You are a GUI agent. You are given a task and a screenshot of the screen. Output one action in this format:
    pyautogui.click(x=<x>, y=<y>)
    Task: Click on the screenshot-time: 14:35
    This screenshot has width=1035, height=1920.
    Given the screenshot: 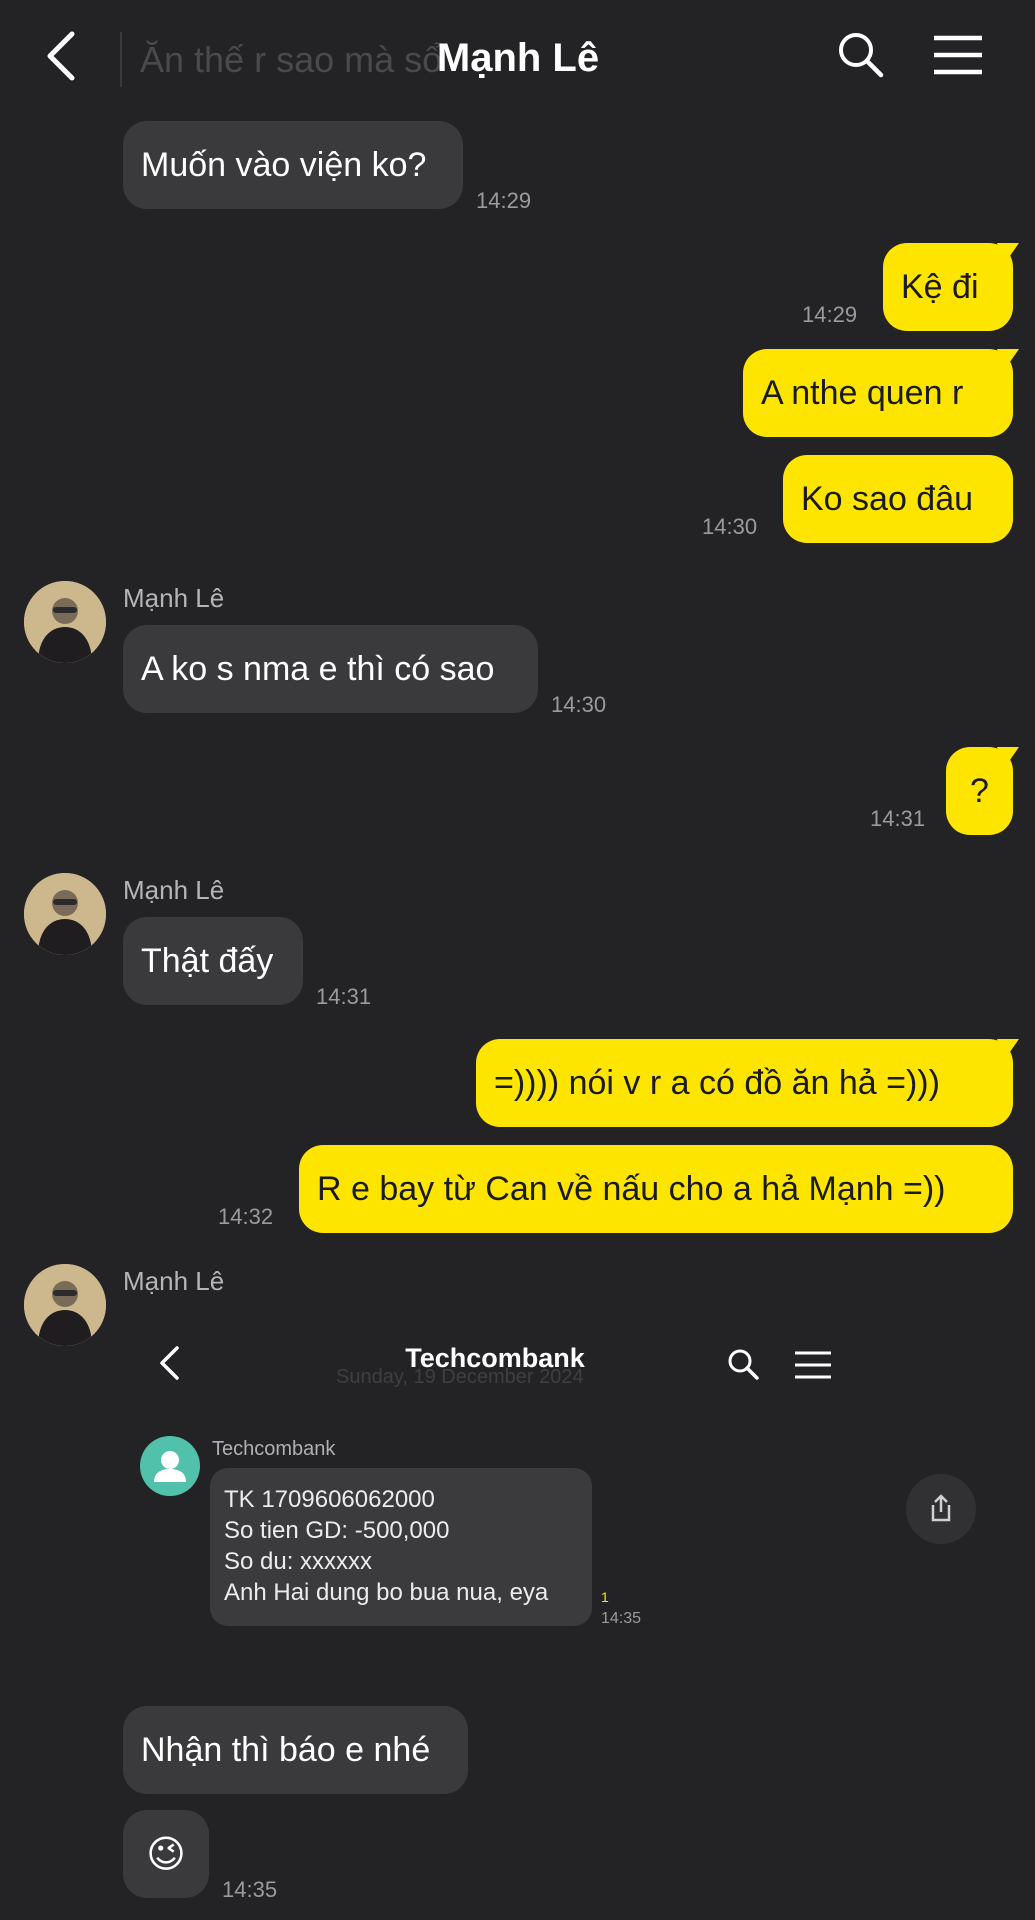 What is the action you would take?
    pyautogui.click(x=621, y=1618)
    